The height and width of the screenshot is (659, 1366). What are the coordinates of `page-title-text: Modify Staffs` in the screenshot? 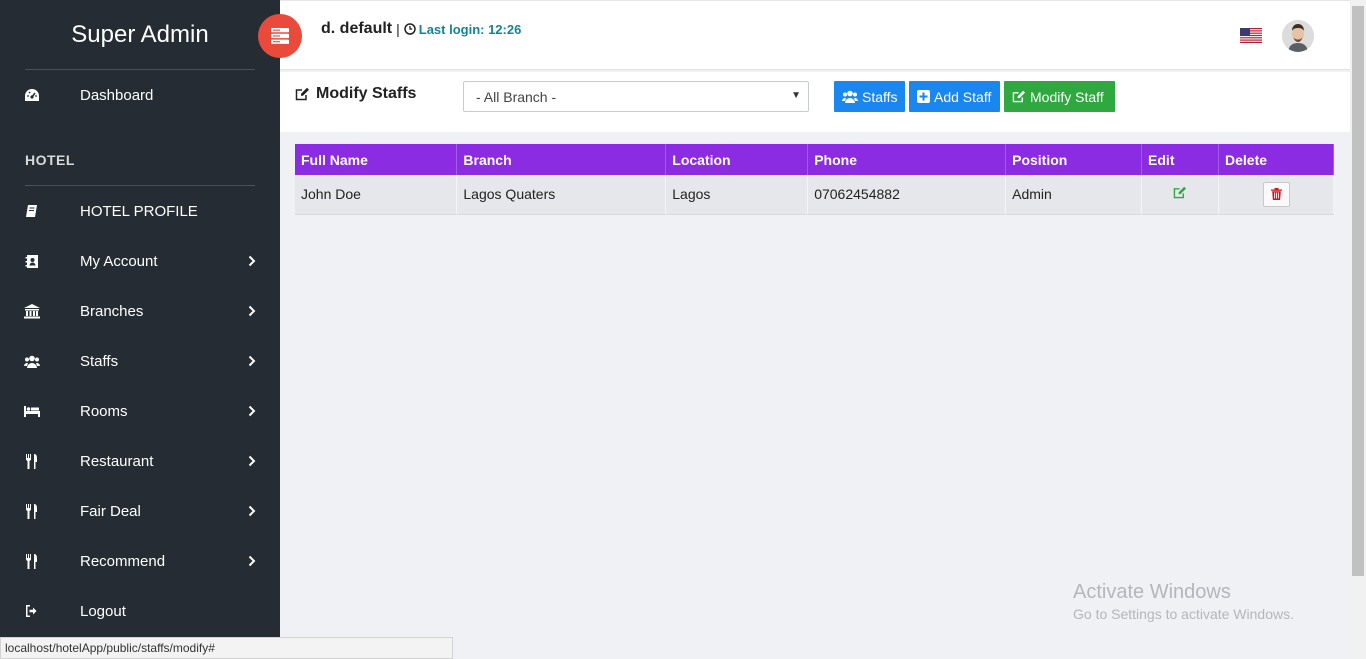 It's located at (366, 93).